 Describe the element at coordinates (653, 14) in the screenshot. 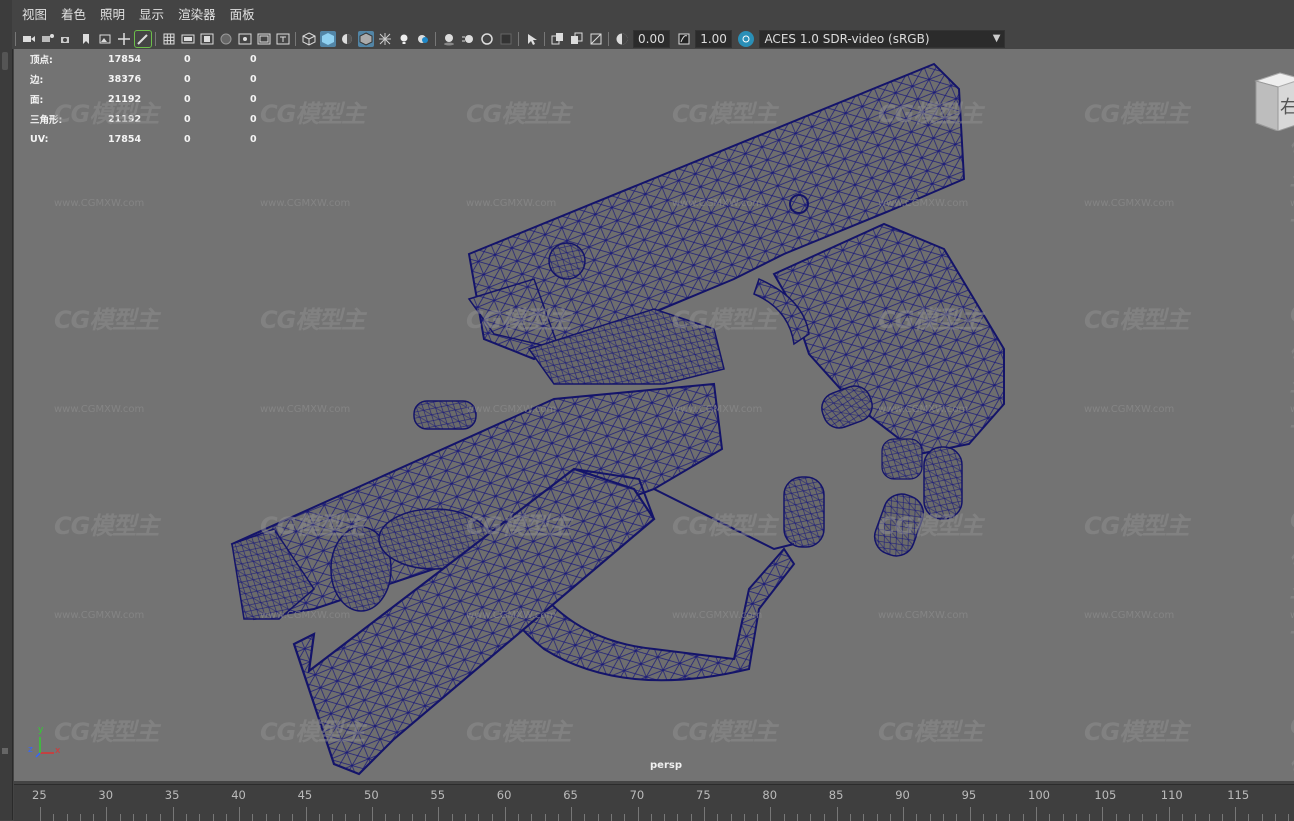

I see `panel-menubar: 视图 着色 照明 显示 渲染器 面板` at that location.